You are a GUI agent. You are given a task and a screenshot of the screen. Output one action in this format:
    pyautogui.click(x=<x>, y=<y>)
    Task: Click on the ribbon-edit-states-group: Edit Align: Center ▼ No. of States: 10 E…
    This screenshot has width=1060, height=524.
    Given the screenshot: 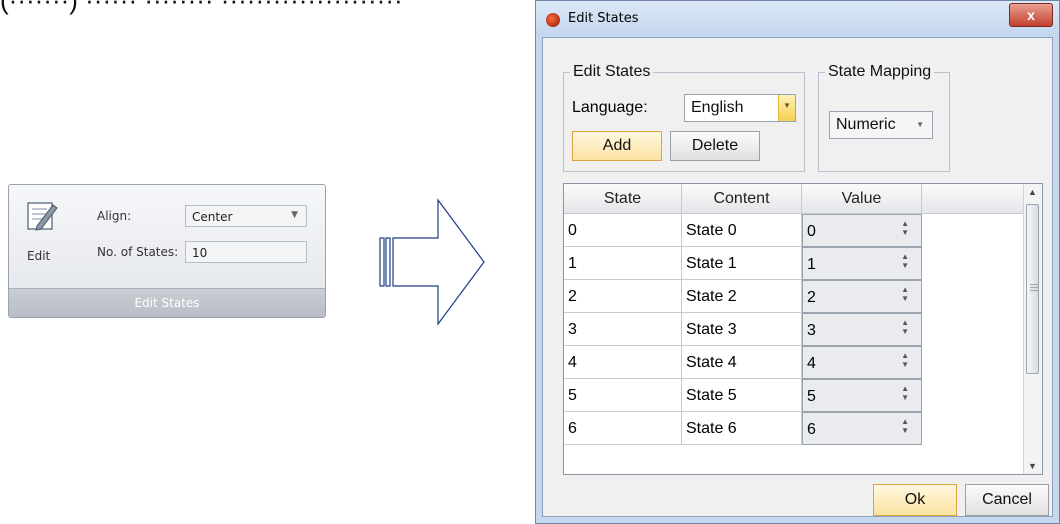 What is the action you would take?
    pyautogui.click(x=167, y=251)
    